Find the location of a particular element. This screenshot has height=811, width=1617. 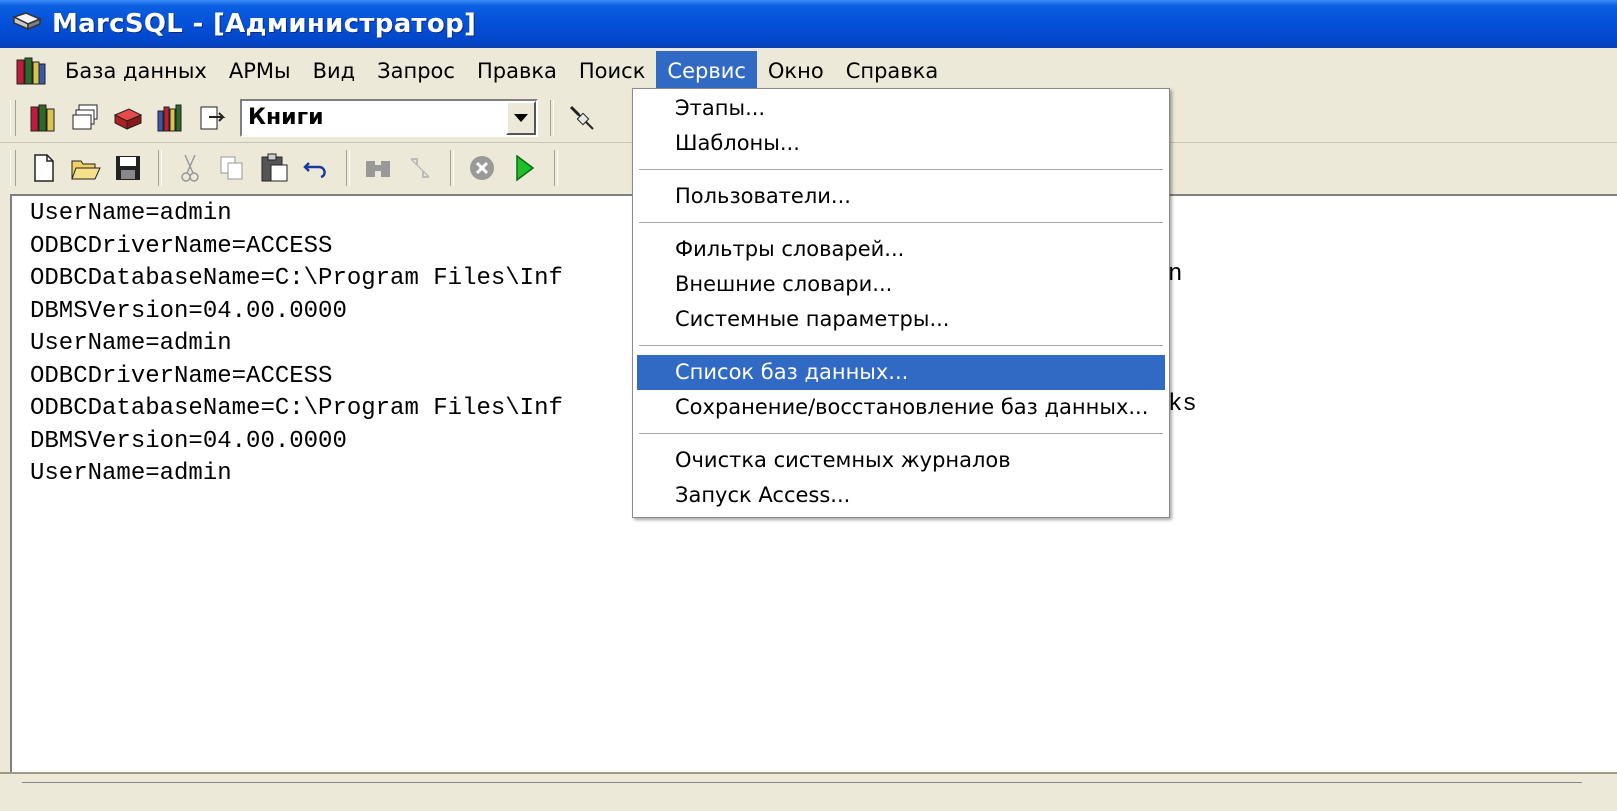

new-document-icon is located at coordinates (44, 168).